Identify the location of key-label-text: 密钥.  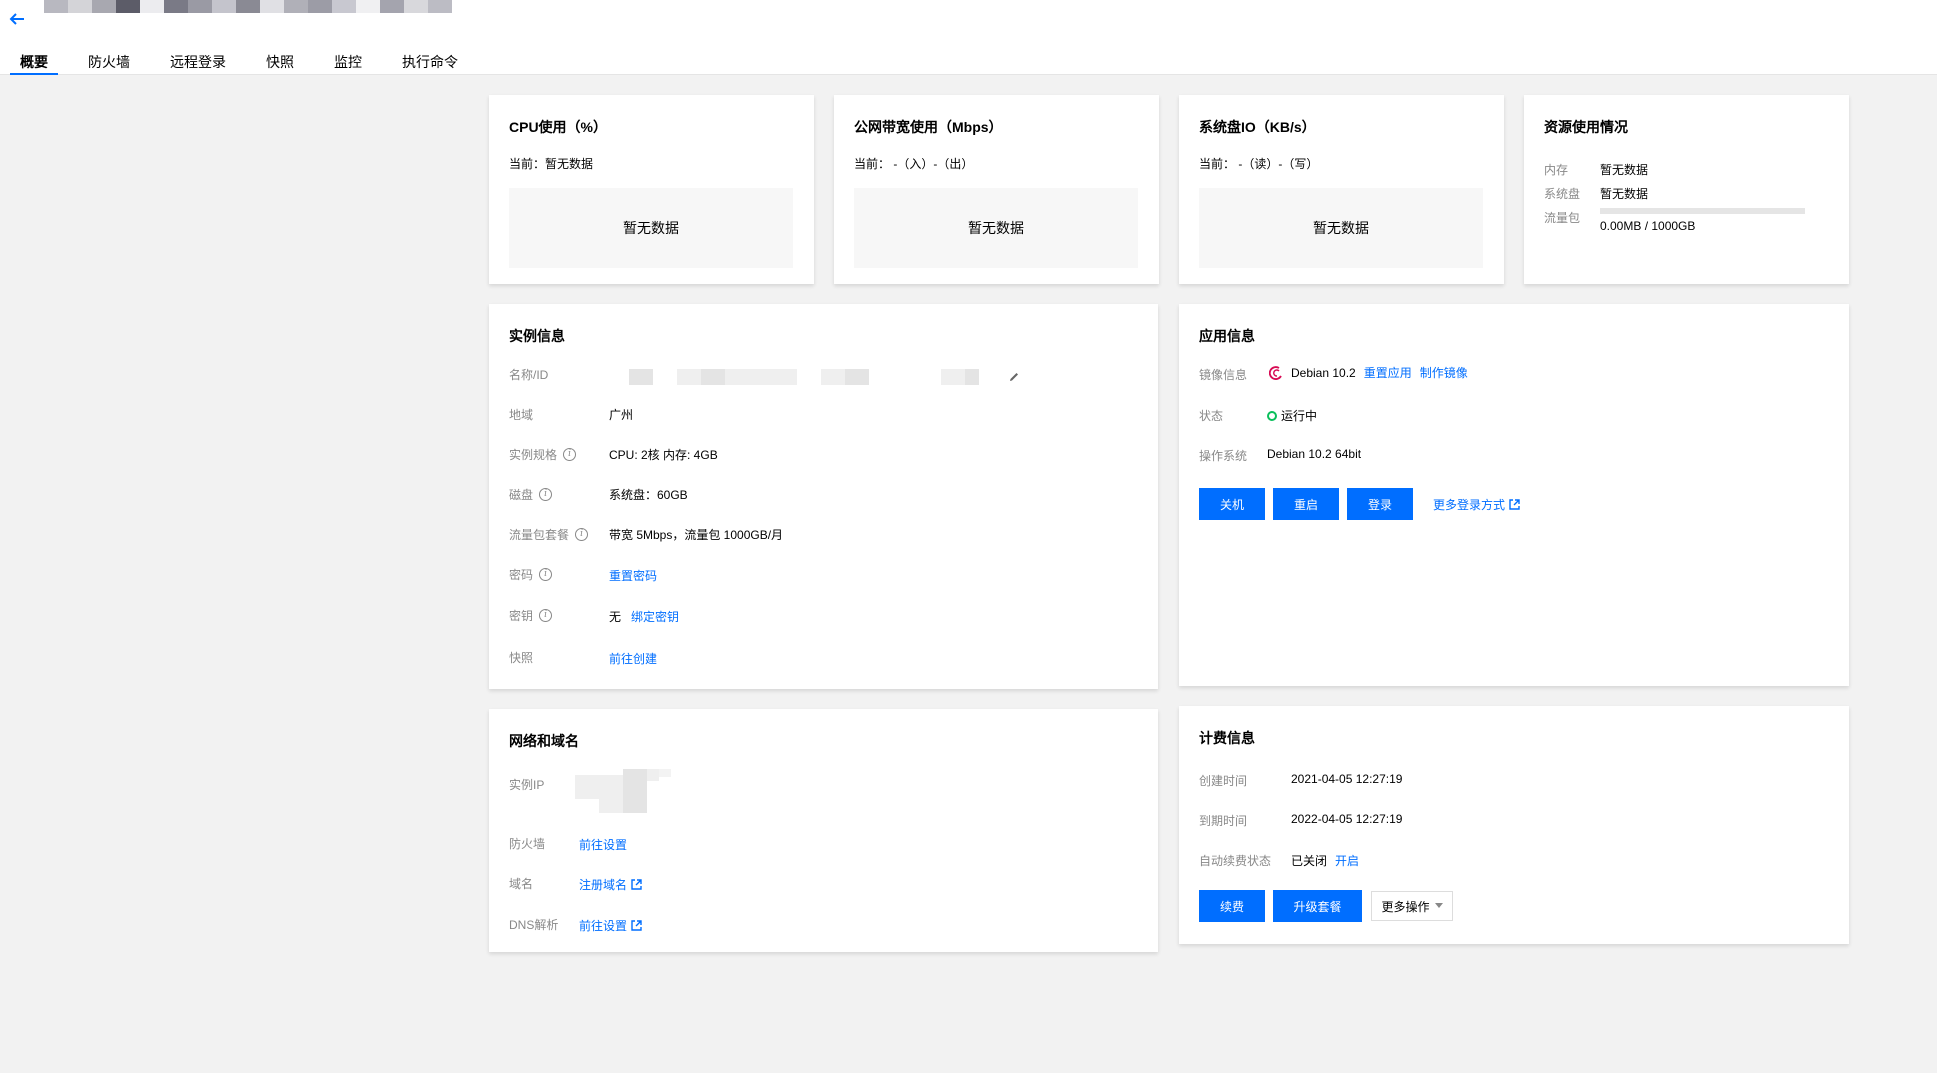
(521, 616).